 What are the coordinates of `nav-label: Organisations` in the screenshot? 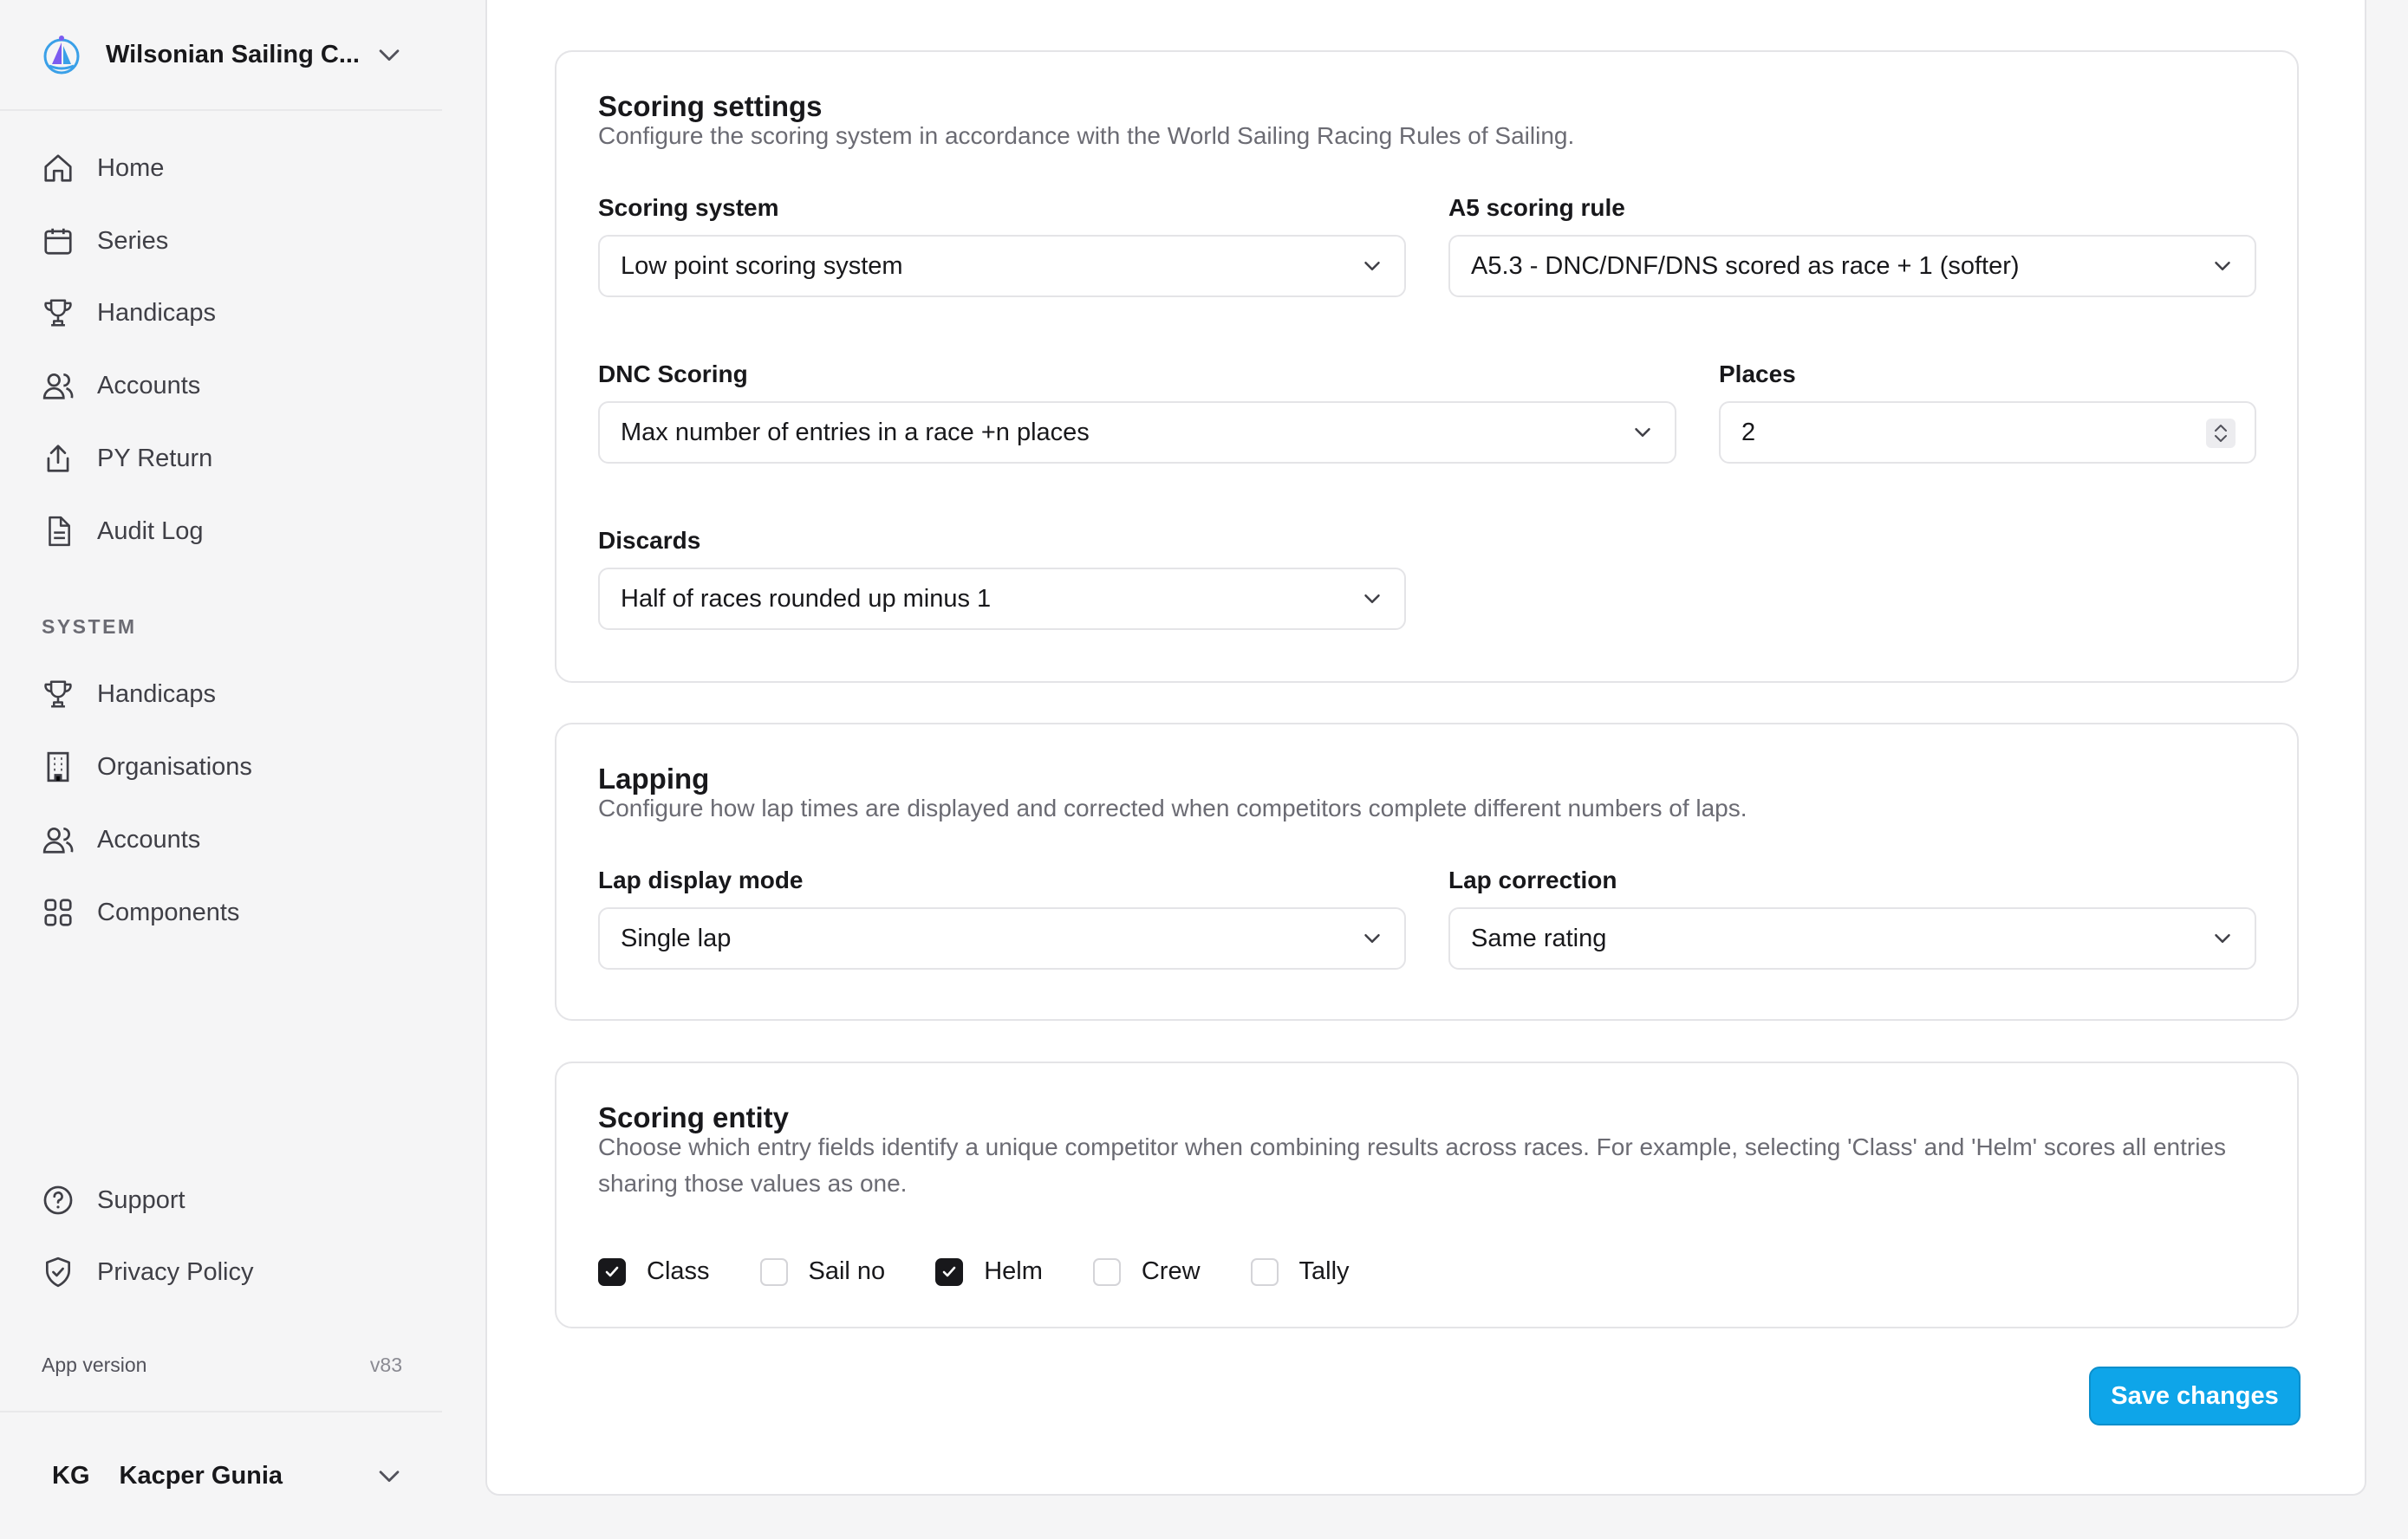 It's located at (174, 766).